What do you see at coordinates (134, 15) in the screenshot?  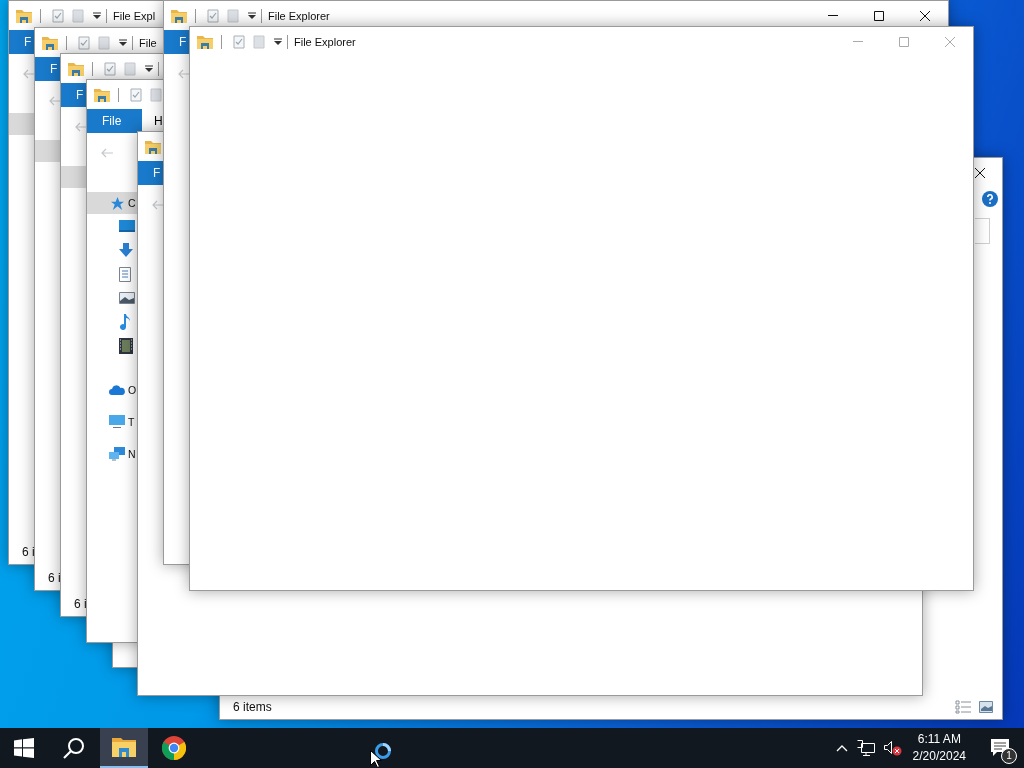 I see `window-title: File Expl` at bounding box center [134, 15].